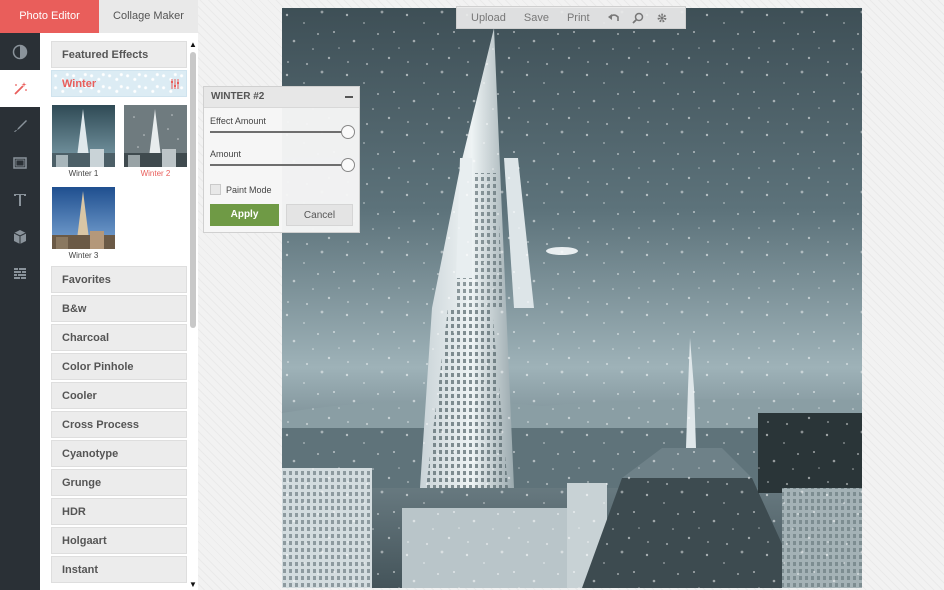 The width and height of the screenshot is (944, 590). Describe the element at coordinates (119, 83) in the screenshot. I see `category-winter: Winter` at that location.